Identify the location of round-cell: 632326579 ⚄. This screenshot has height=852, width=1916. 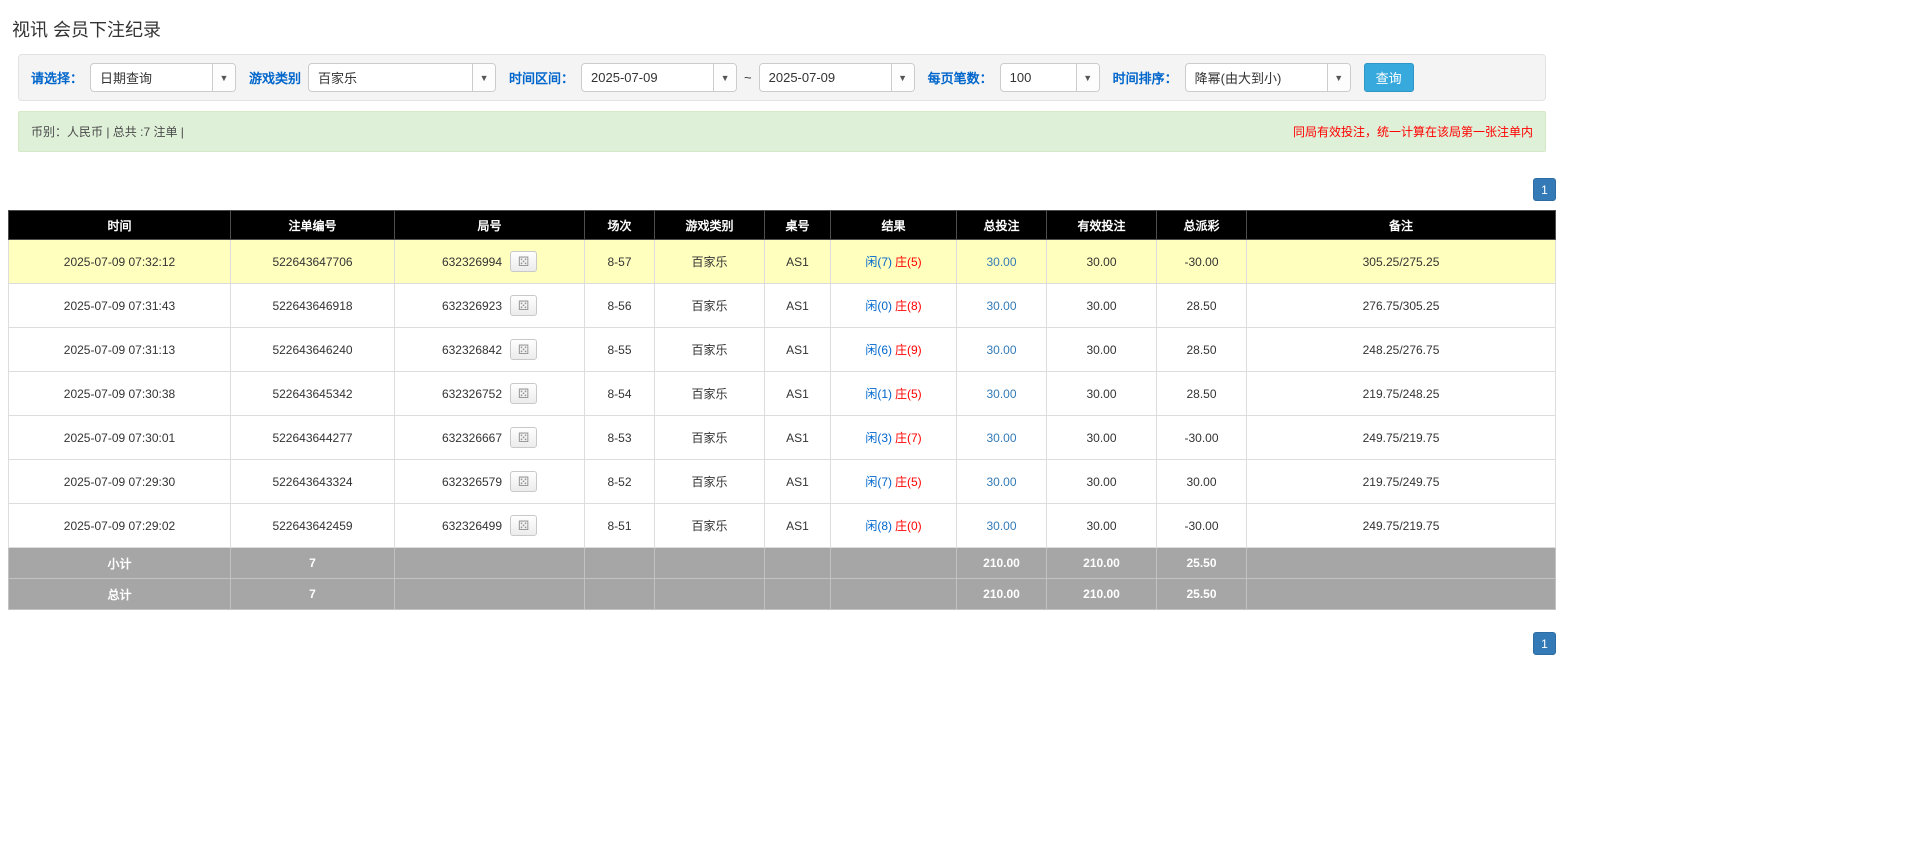
(489, 481).